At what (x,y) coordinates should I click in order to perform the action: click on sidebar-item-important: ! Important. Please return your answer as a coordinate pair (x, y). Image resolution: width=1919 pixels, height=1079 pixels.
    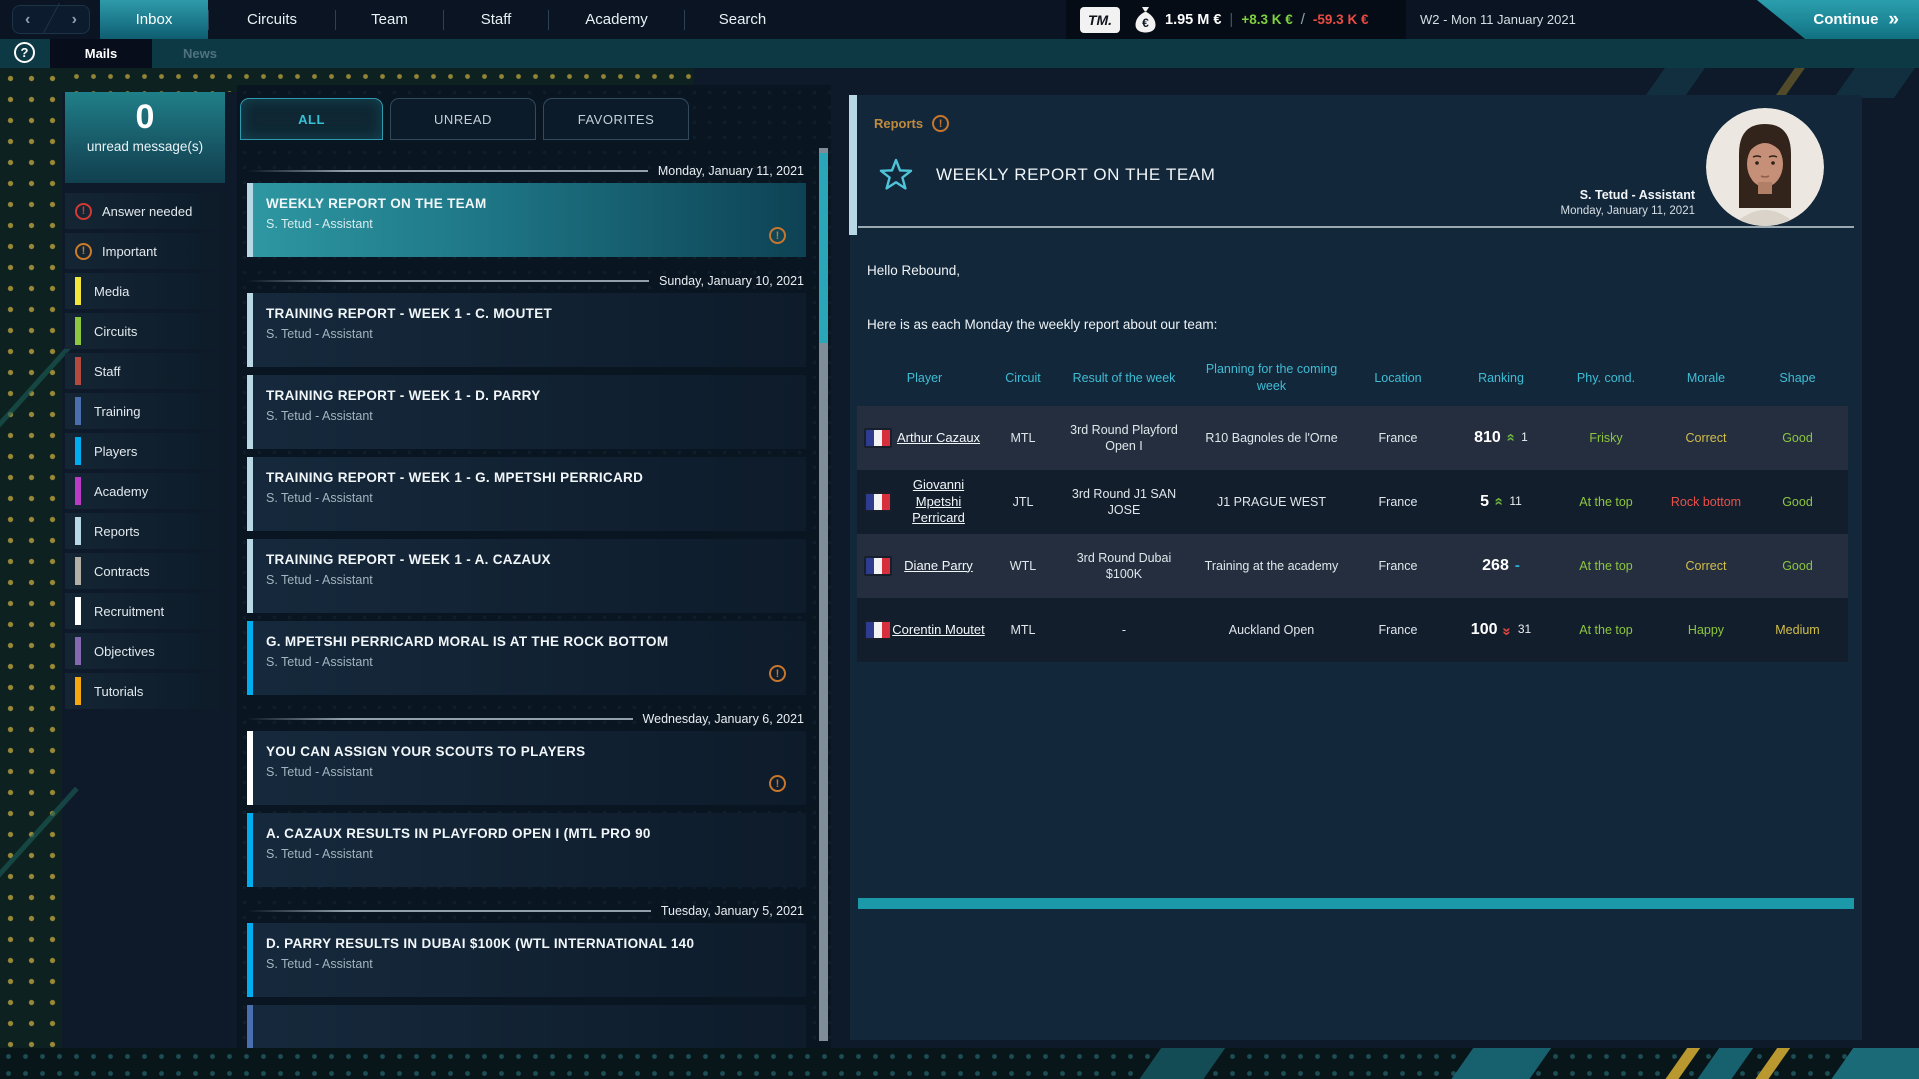
    Looking at the image, I should click on (145, 251).